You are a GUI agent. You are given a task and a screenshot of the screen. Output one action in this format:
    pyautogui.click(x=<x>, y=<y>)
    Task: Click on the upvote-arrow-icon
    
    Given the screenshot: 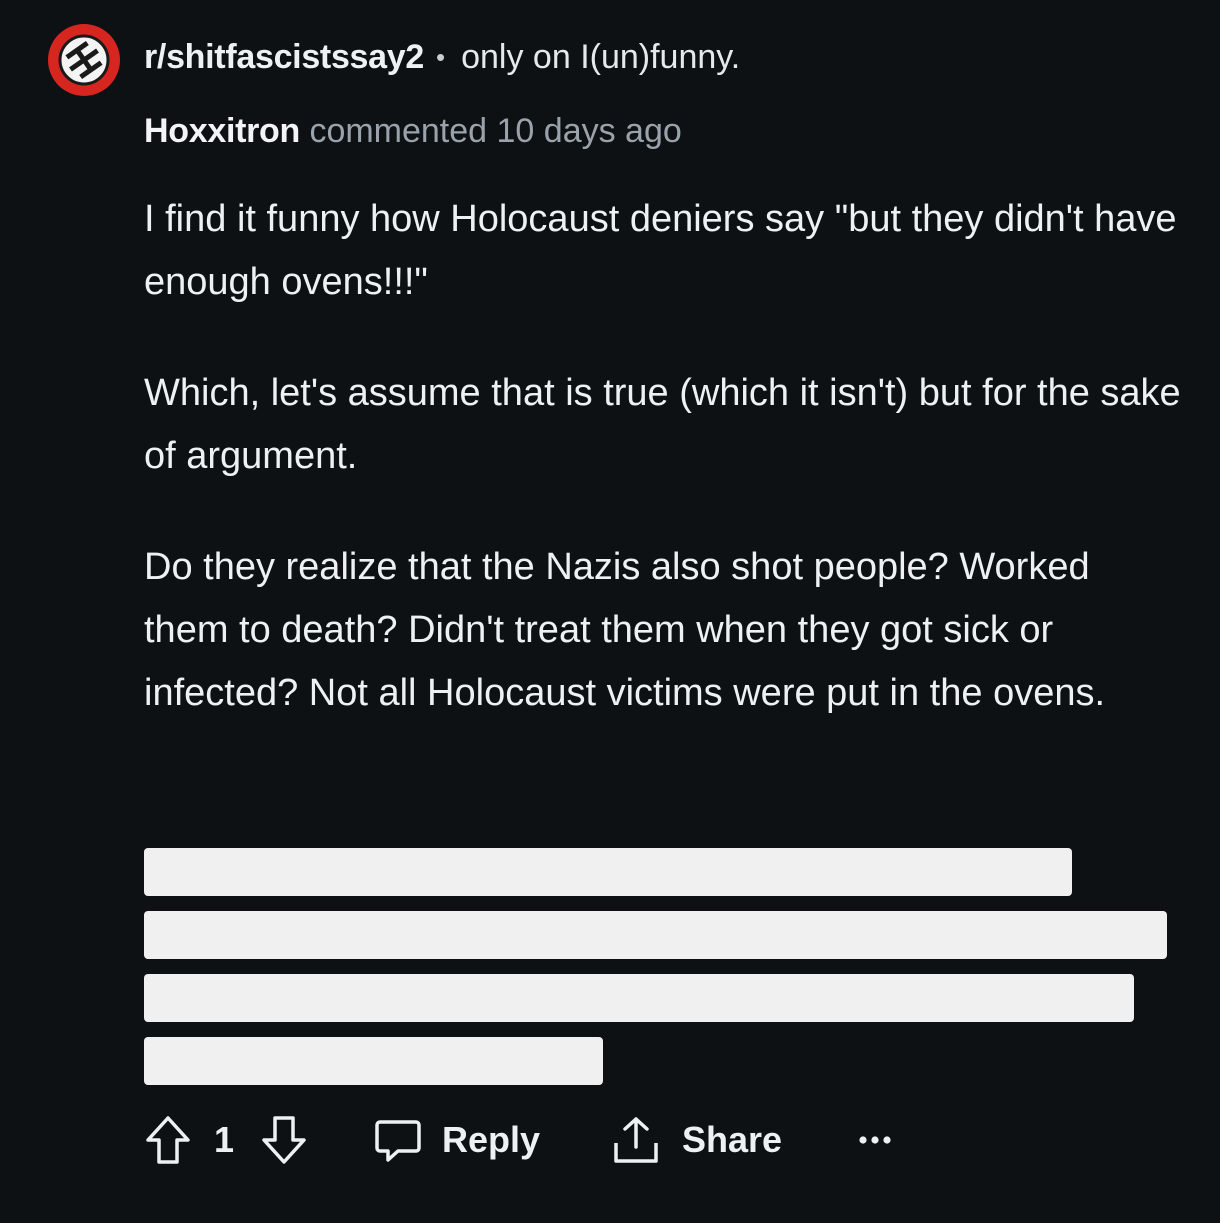 What is the action you would take?
    pyautogui.click(x=168, y=1140)
    